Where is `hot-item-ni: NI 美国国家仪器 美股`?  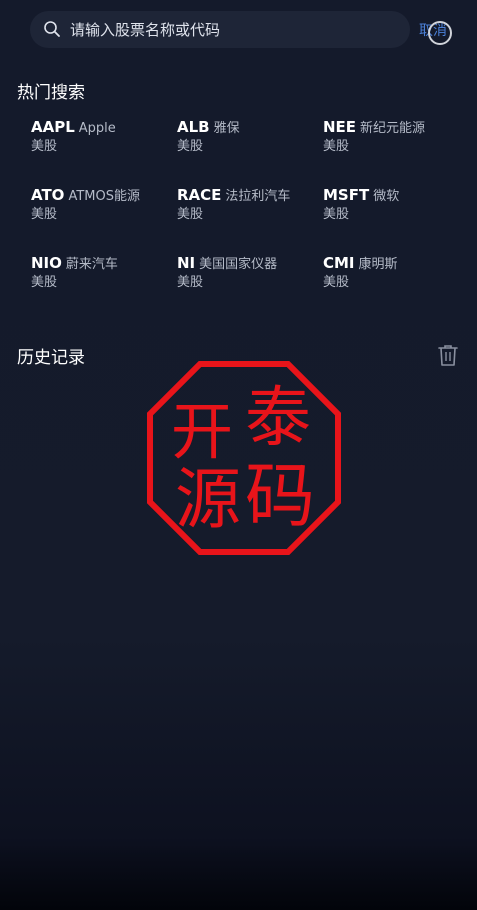 hot-item-ni: NI 美国国家仪器 美股 is located at coordinates (247, 273).